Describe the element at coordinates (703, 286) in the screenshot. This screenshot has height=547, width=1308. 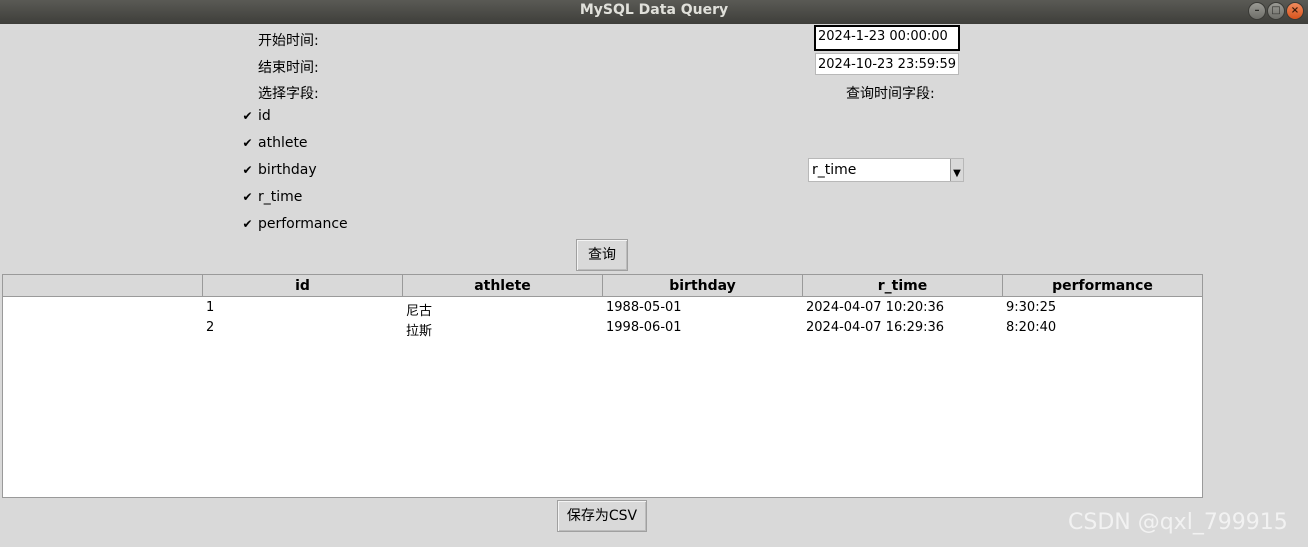
I see `table-header-birthday: birthday` at that location.